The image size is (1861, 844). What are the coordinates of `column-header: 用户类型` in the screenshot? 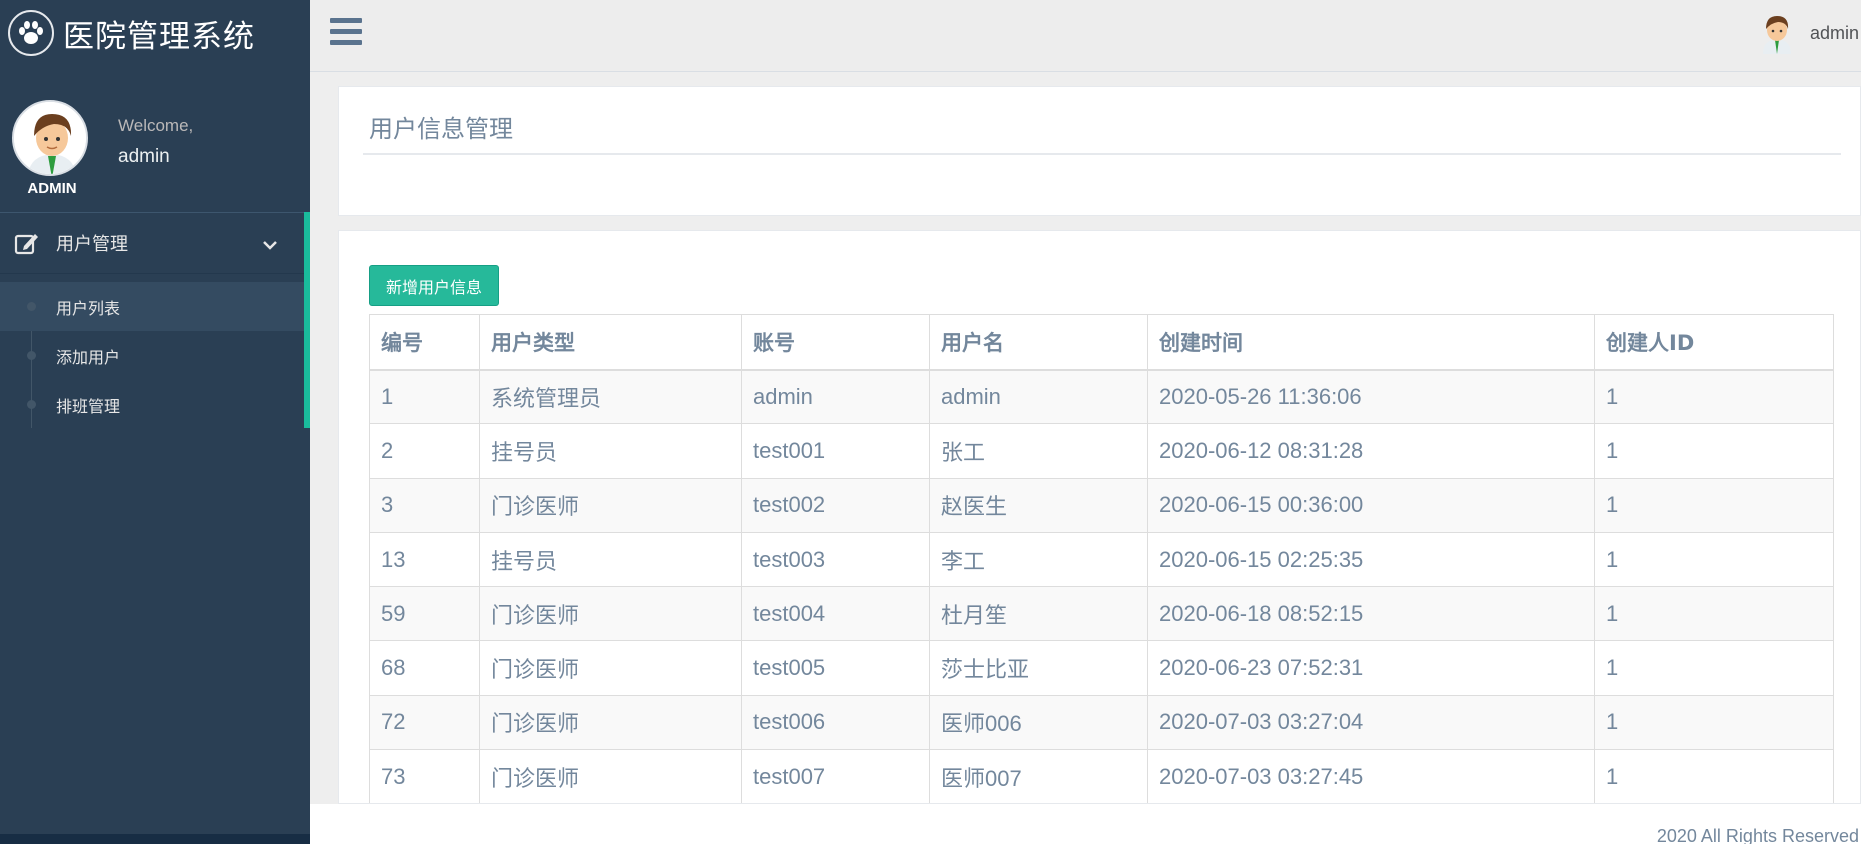 It's located at (610, 342).